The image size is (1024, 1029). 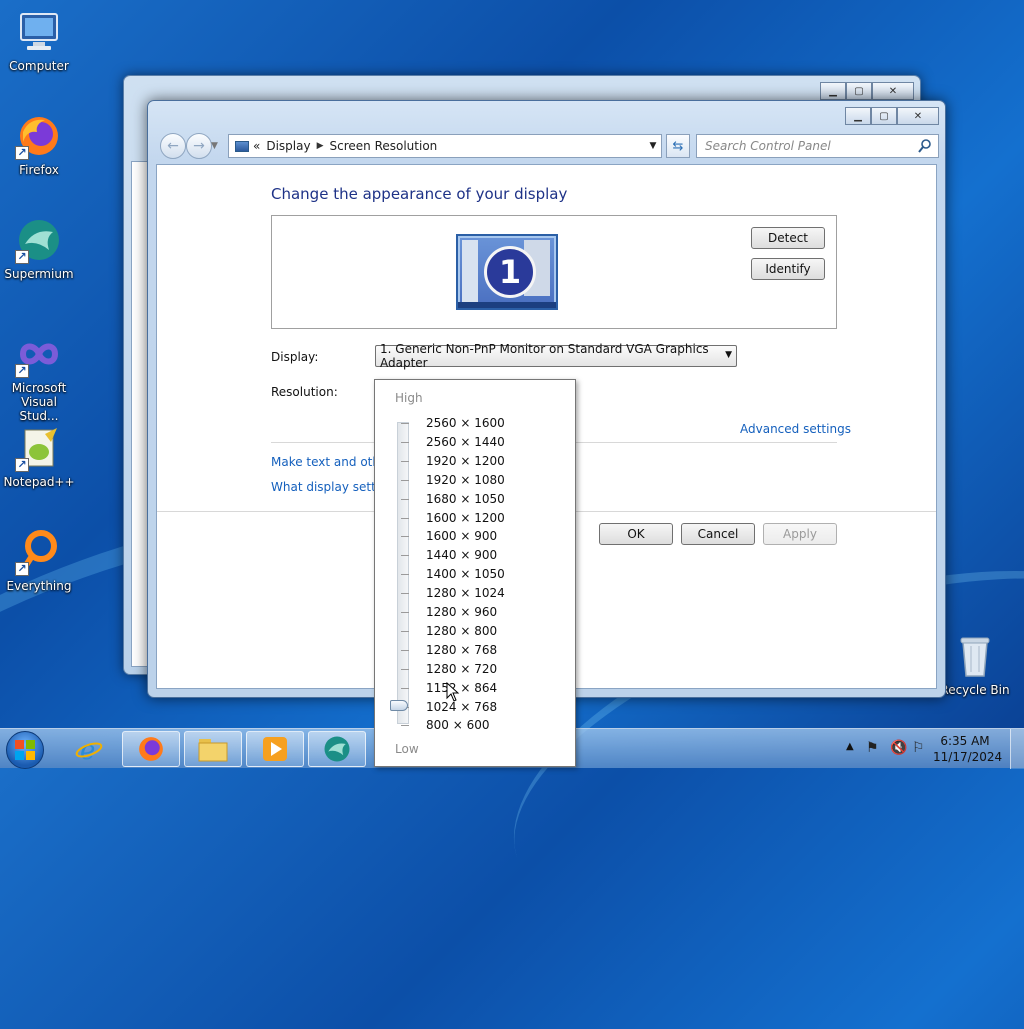 What do you see at coordinates (39, 354) in the screenshot?
I see `visual-studio-icon: ↗` at bounding box center [39, 354].